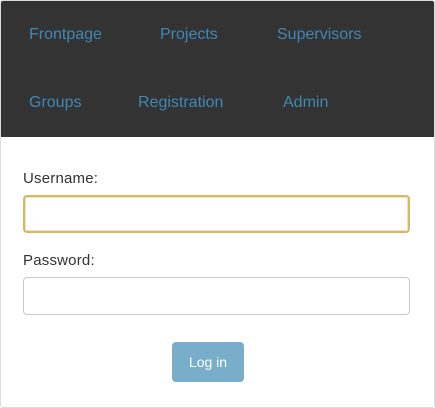  Describe the element at coordinates (319, 35) in the screenshot. I see `nav-link-supervisors: Supervisors` at that location.